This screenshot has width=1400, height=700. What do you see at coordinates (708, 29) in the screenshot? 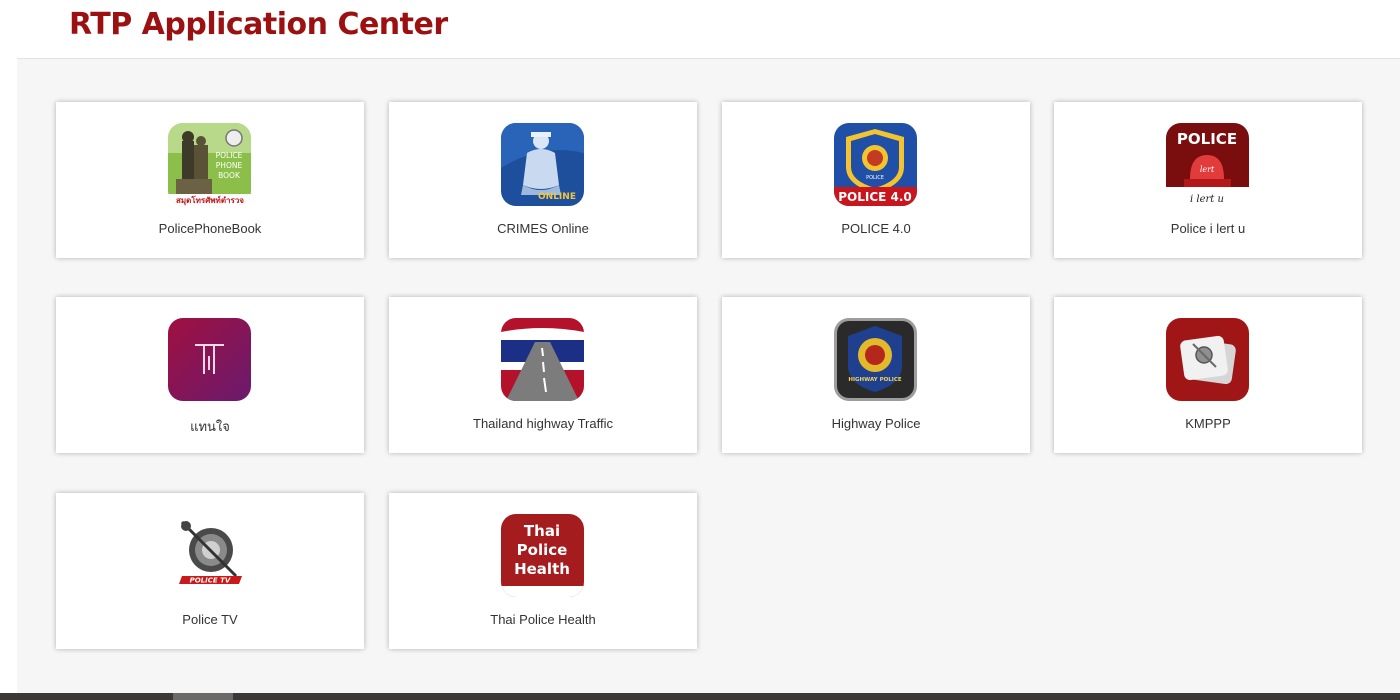
I see `header: RTP Application Center` at bounding box center [708, 29].